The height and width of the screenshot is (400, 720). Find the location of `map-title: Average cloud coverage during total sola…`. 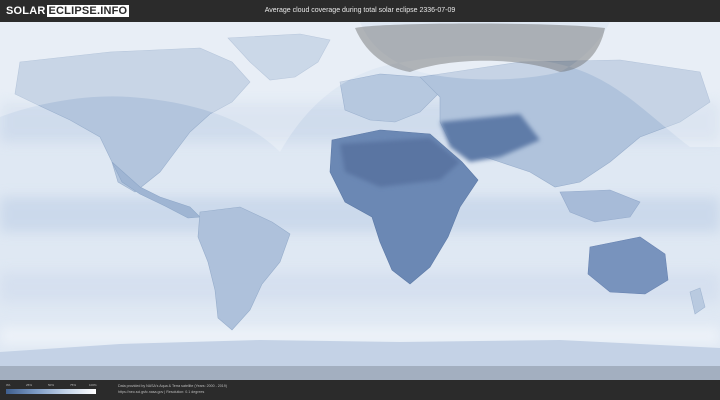

map-title: Average cloud coverage during total sola… is located at coordinates (360, 10).